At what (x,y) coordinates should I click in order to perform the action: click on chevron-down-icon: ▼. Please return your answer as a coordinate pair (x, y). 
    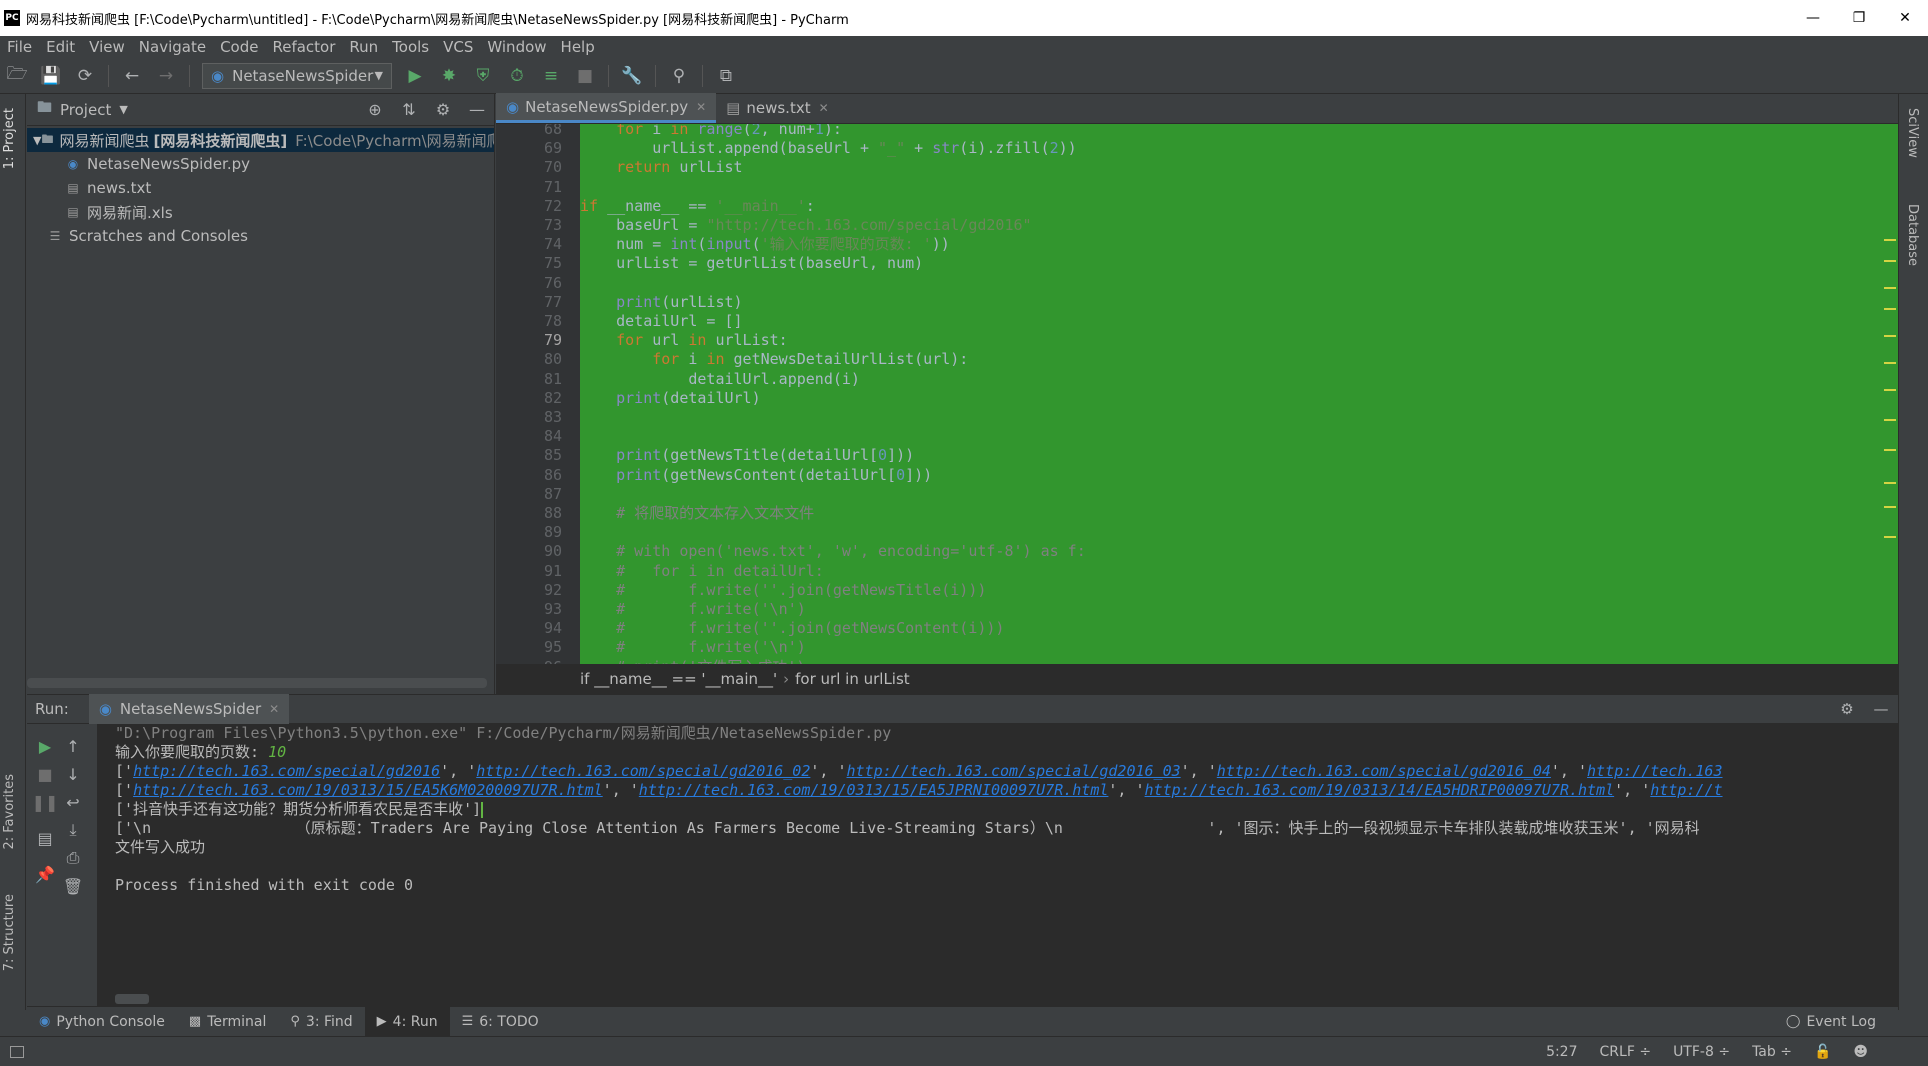
    Looking at the image, I should click on (123, 109).